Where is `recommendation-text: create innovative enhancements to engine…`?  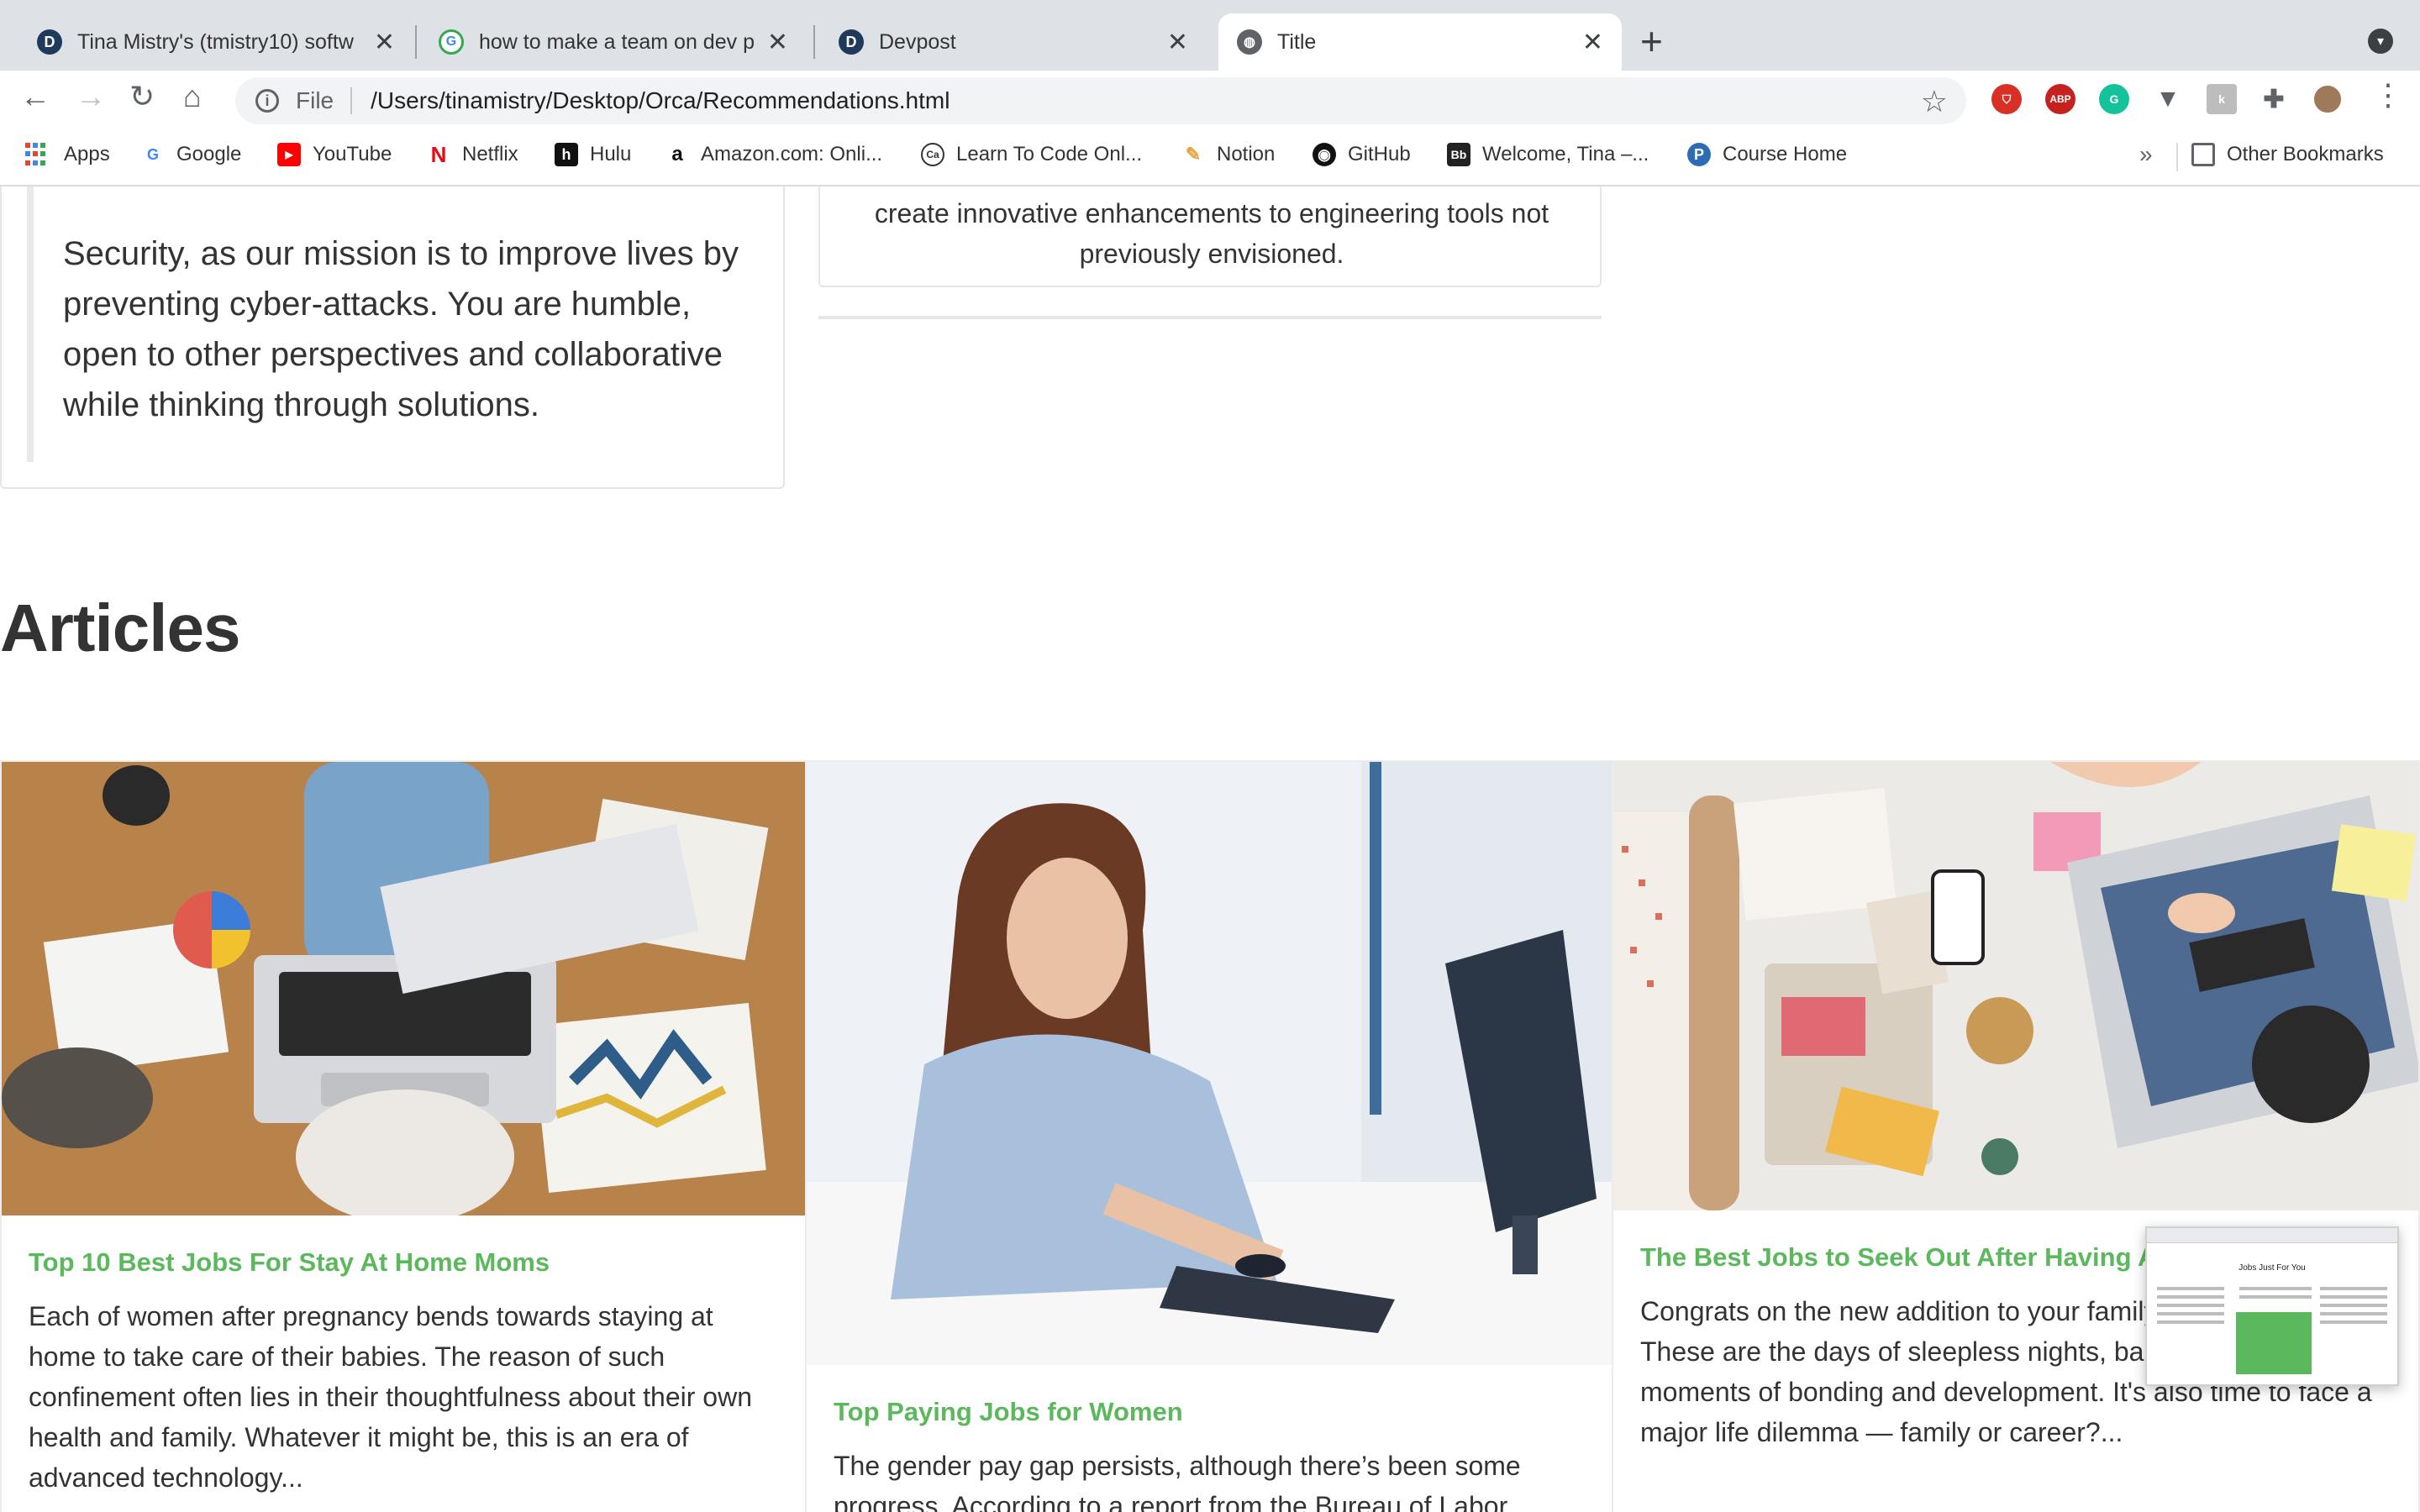 recommendation-text: create innovative enhancements to engine… is located at coordinates (1211, 233).